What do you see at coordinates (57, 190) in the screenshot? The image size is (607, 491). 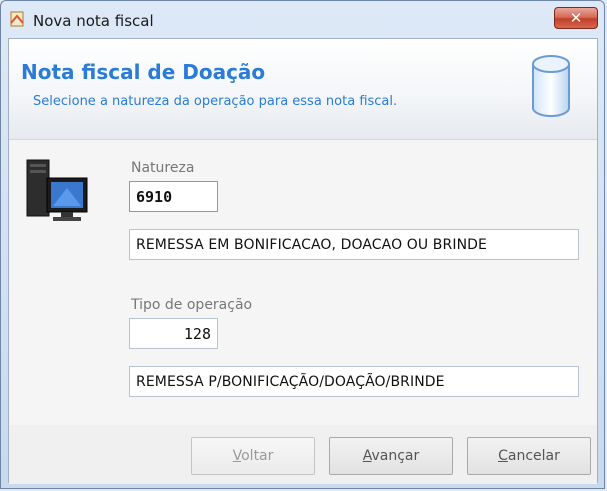 I see `computer-icon` at bounding box center [57, 190].